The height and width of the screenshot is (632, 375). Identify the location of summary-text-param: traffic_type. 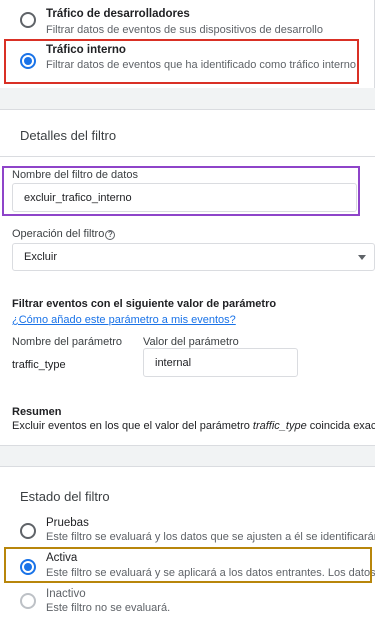
(279, 426).